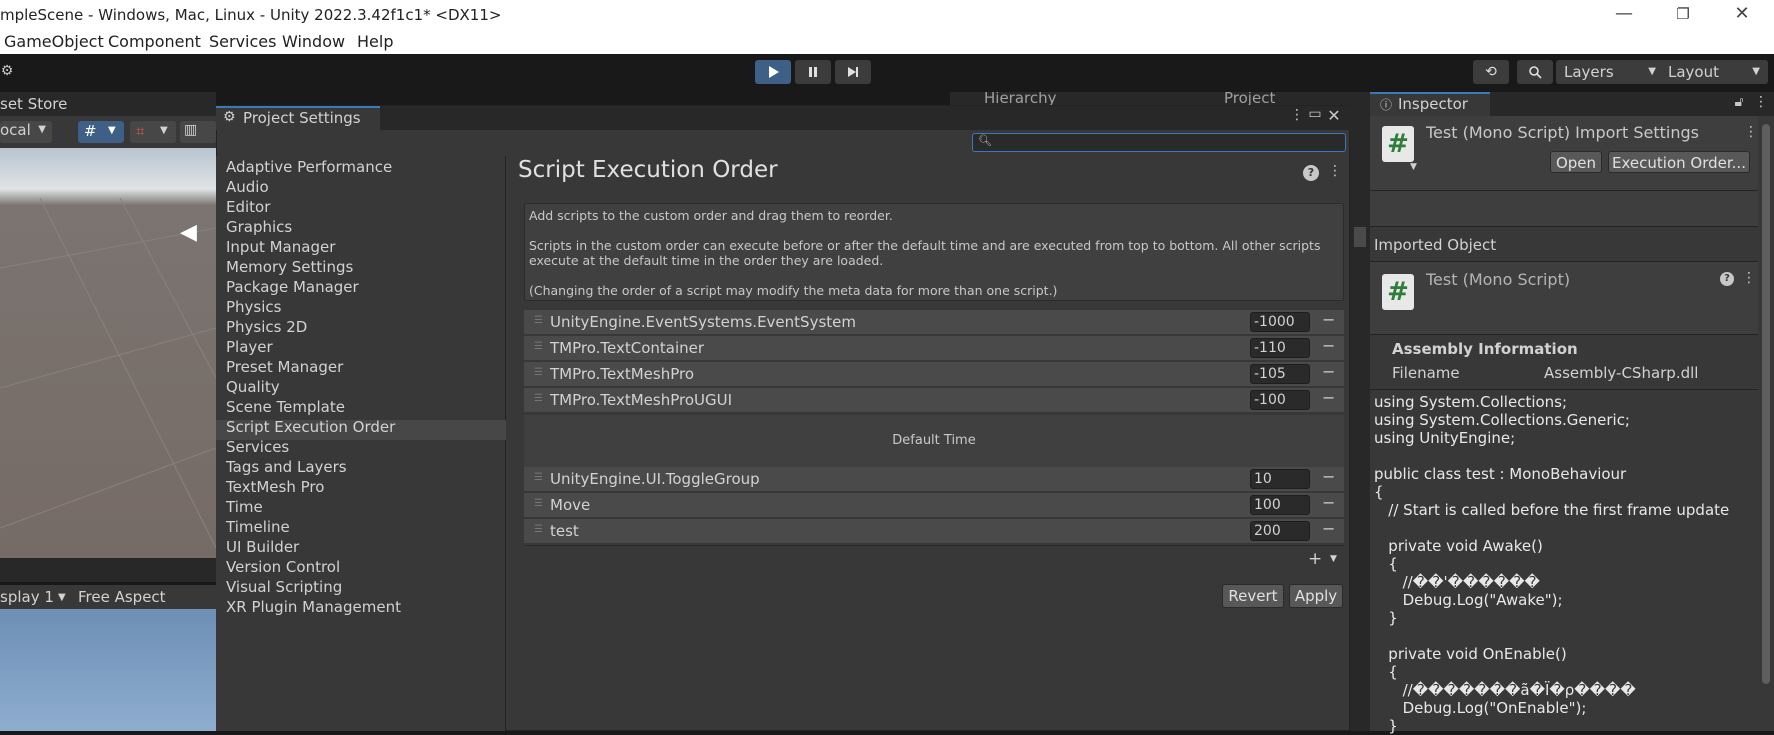  What do you see at coordinates (188, 232) in the screenshot?
I see `camera-gizmo-icon: ◀` at bounding box center [188, 232].